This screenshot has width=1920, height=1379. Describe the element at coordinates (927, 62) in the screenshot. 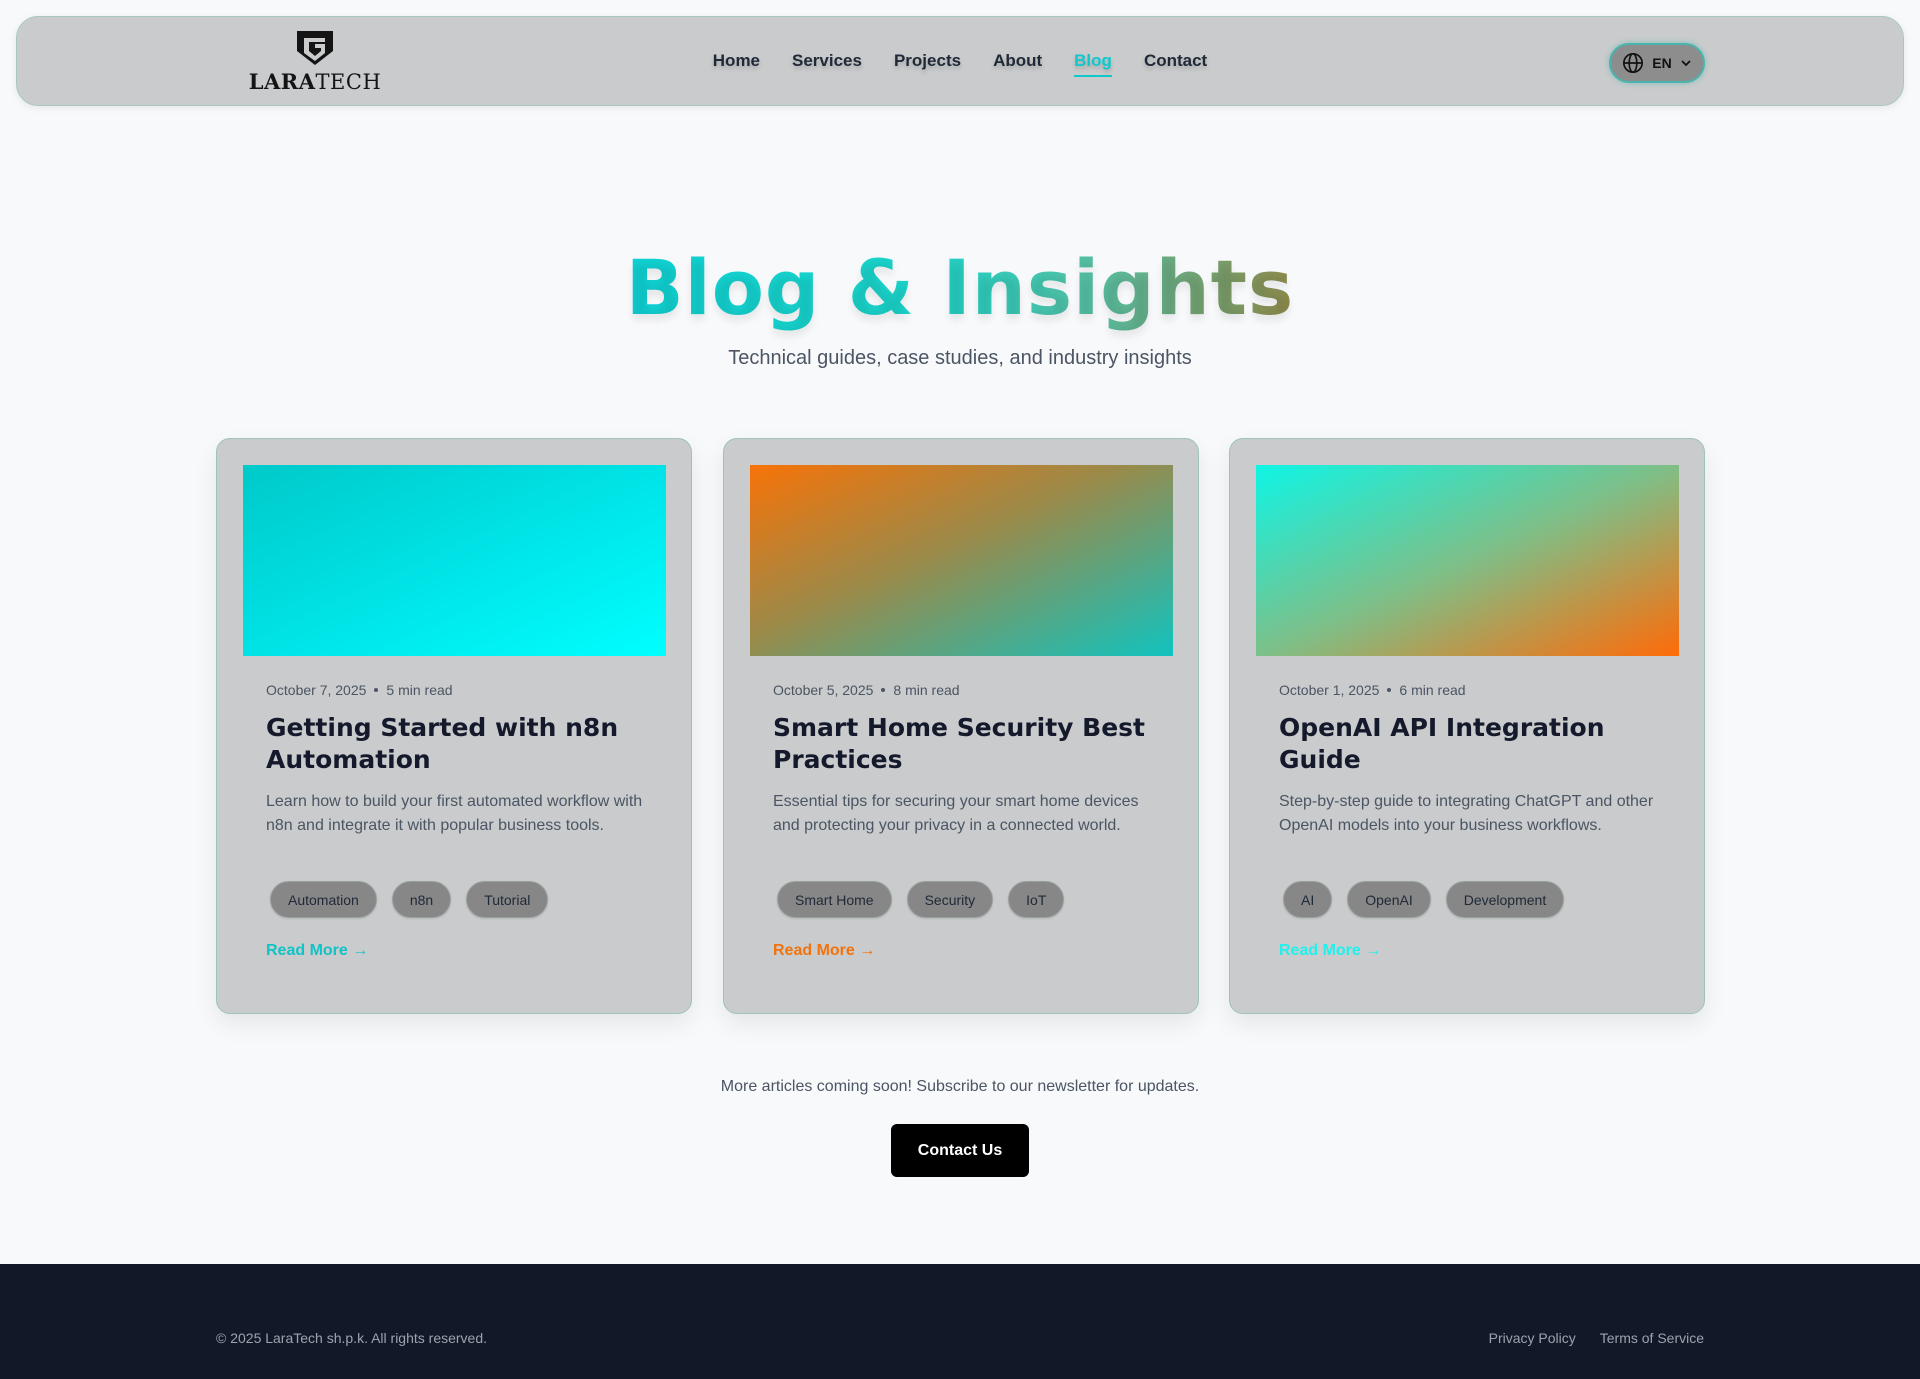

I see `nav-projects: Projects` at that location.